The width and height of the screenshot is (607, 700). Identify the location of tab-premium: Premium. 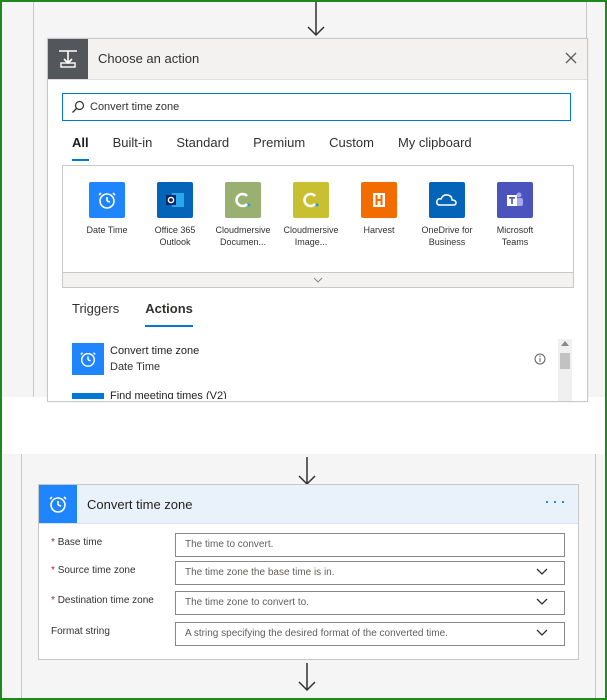
(279, 147).